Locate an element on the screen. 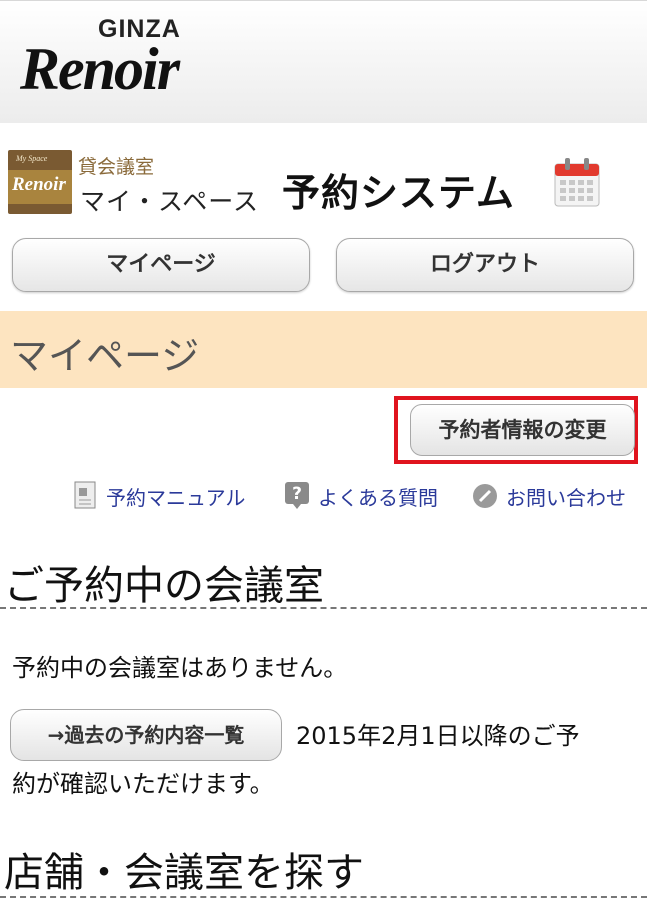 The image size is (647, 918). pencil-circle-icon is located at coordinates (485, 496).